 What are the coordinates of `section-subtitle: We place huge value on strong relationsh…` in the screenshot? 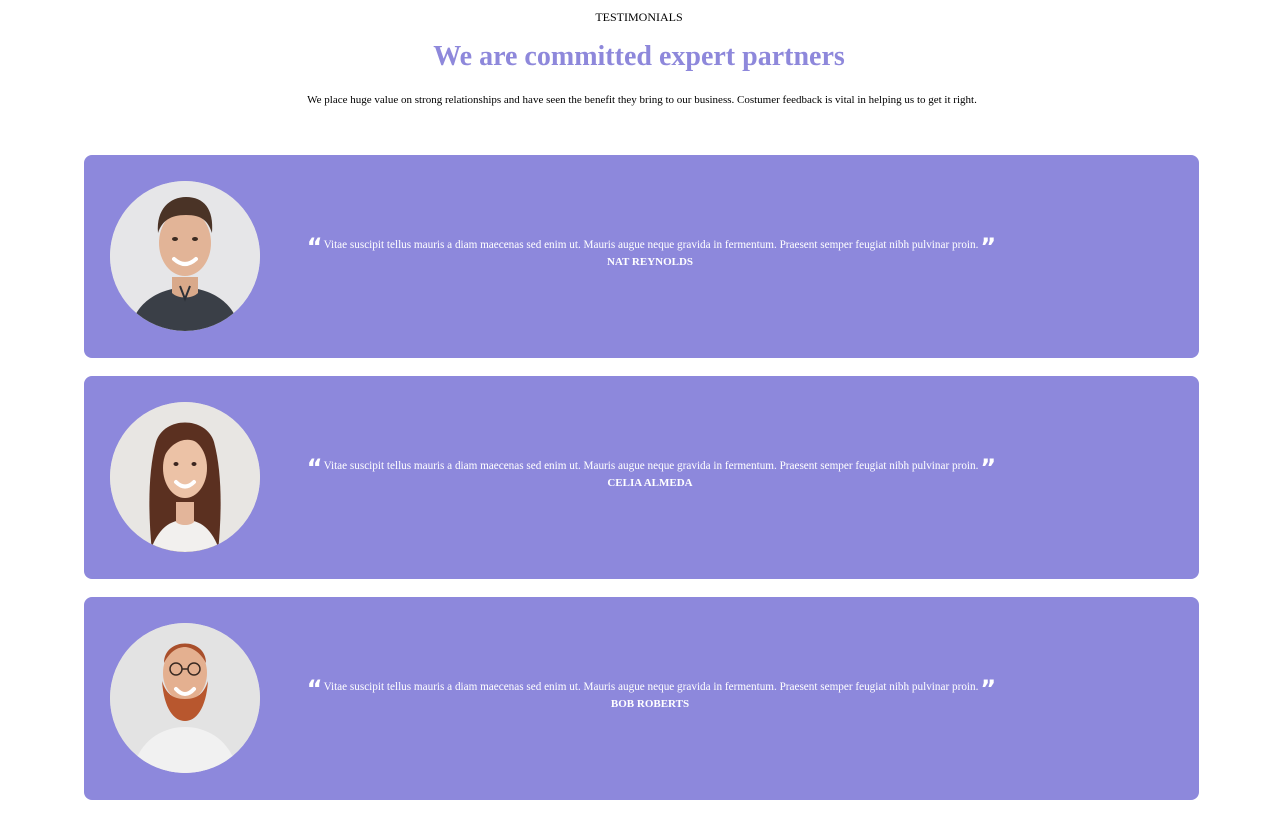 It's located at (642, 100).